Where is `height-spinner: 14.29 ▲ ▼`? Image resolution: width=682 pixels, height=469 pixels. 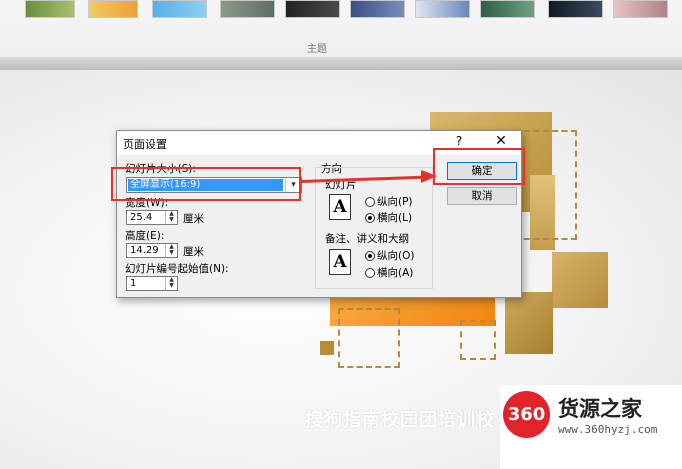
height-spinner: 14.29 ▲ ▼ is located at coordinates (152, 250).